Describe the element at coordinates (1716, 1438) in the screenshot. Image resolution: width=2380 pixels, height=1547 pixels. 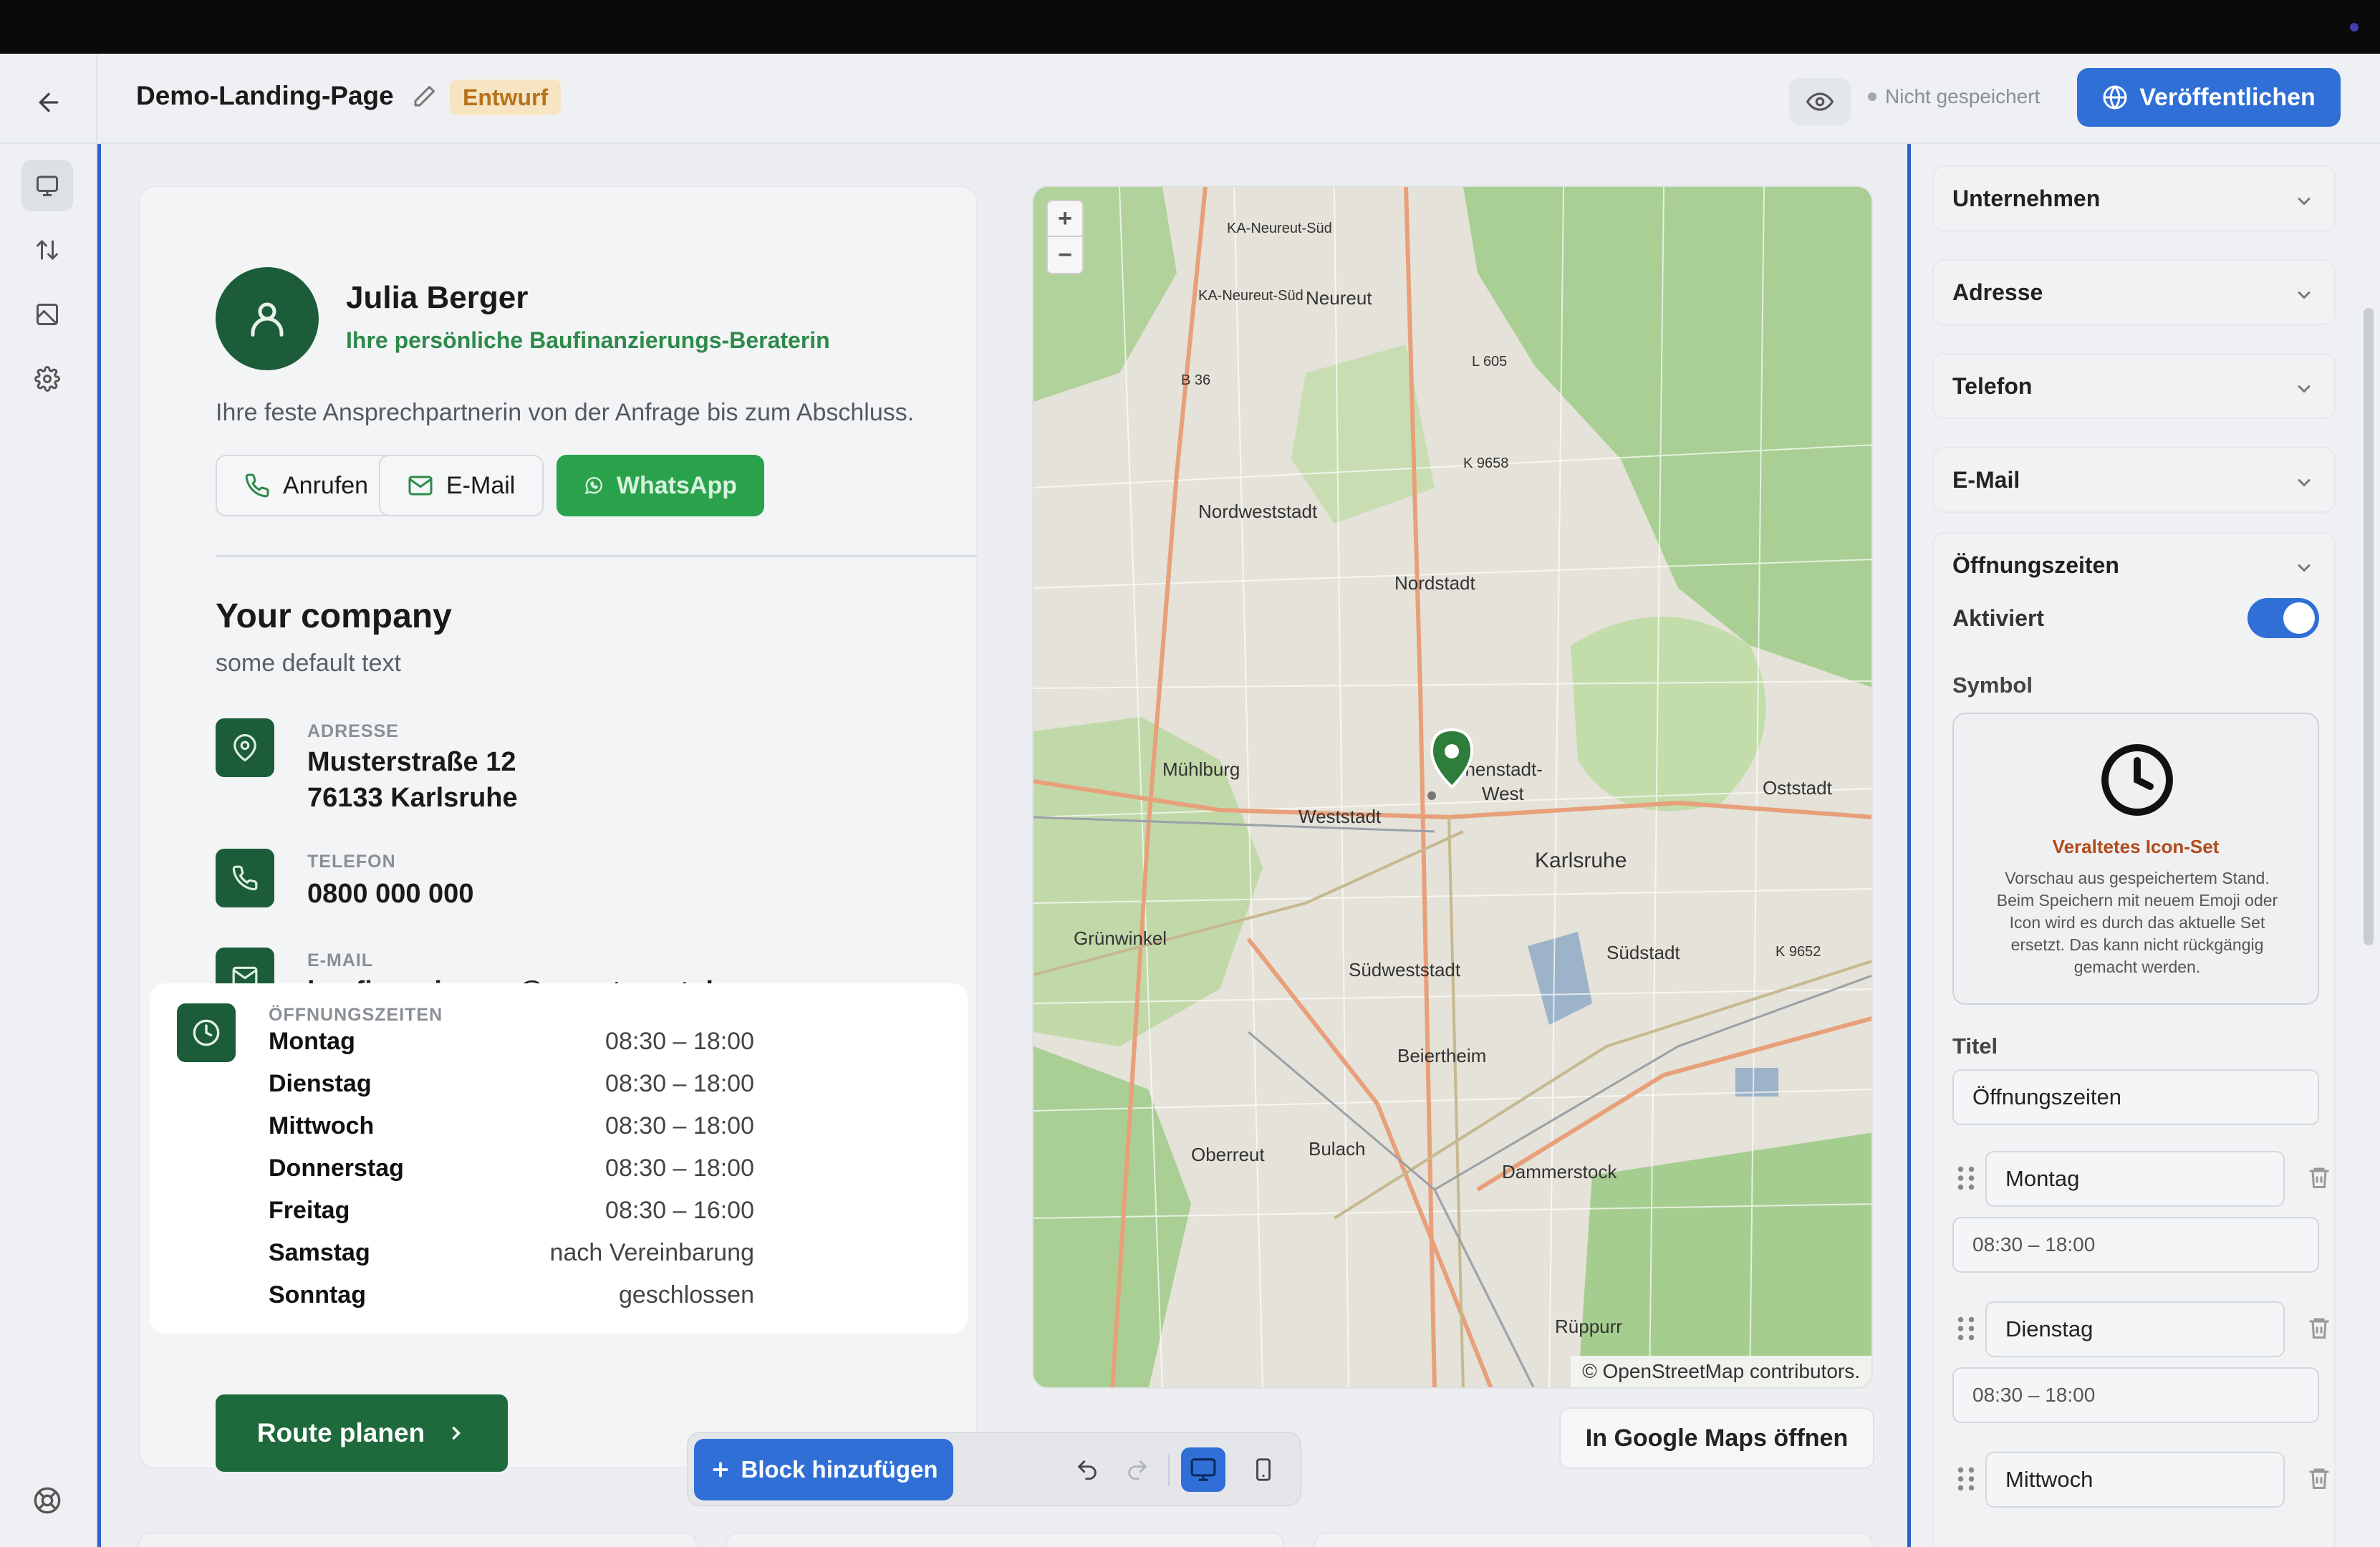
I see `open-google-maps-button: In Google Maps öffnen` at that location.